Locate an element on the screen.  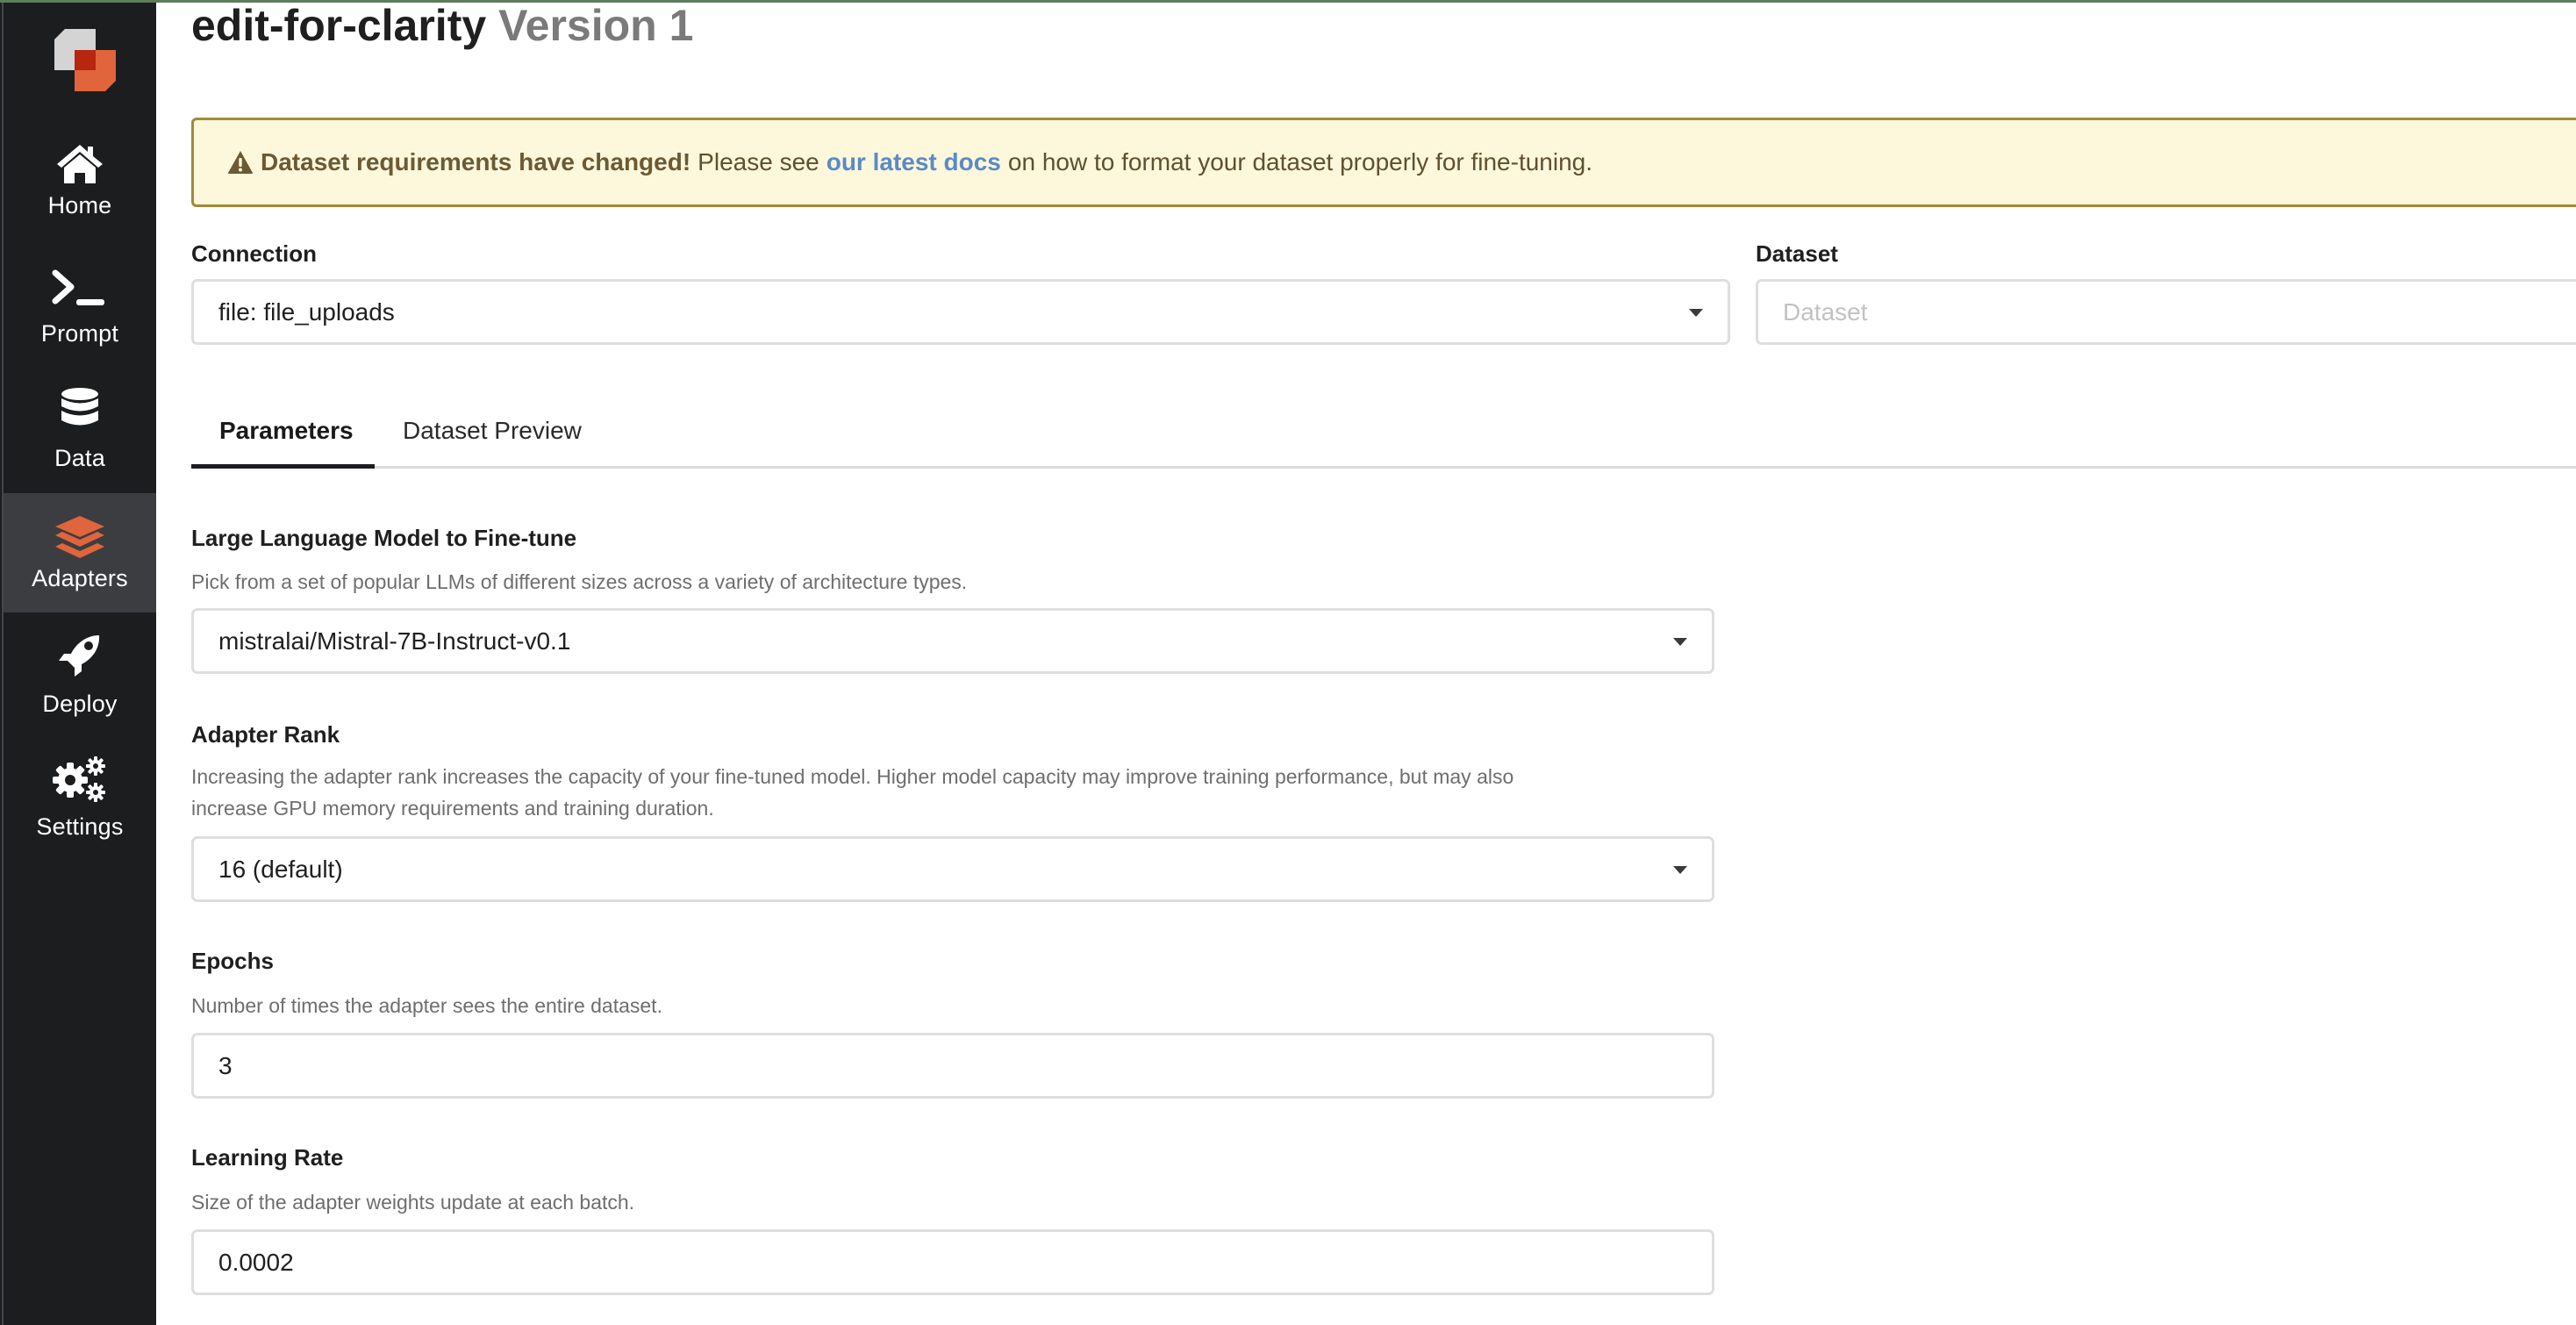
banner-text: Please see is located at coordinates (758, 161).